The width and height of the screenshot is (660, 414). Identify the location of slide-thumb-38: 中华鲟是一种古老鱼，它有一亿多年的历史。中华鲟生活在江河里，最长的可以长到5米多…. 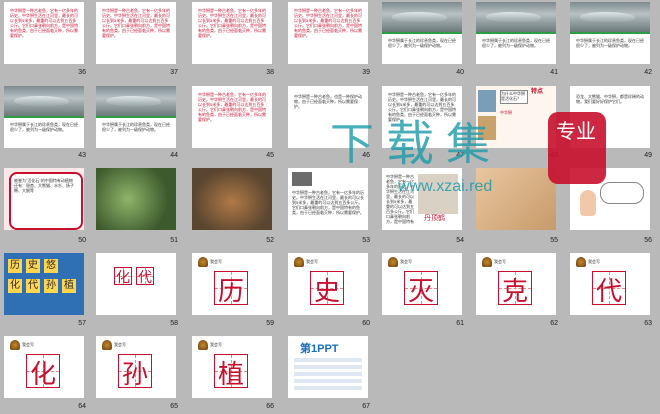
(232, 33).